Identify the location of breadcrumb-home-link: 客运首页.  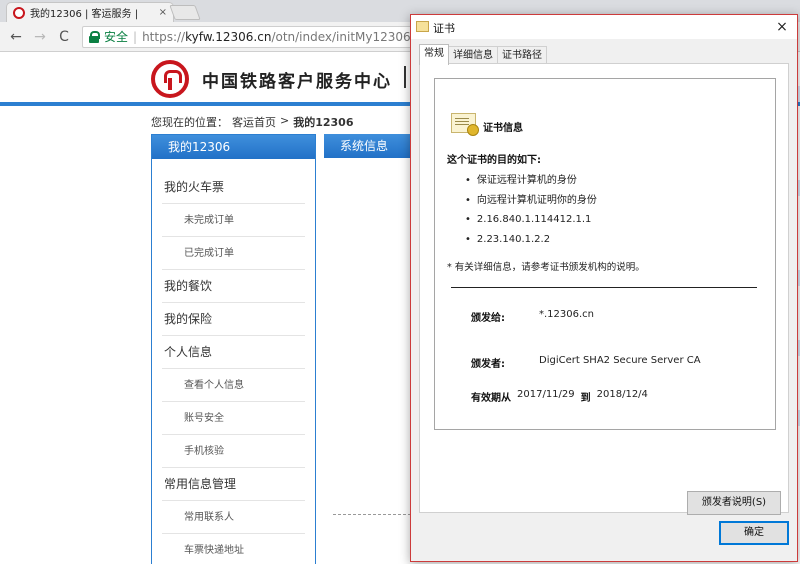
(254, 122).